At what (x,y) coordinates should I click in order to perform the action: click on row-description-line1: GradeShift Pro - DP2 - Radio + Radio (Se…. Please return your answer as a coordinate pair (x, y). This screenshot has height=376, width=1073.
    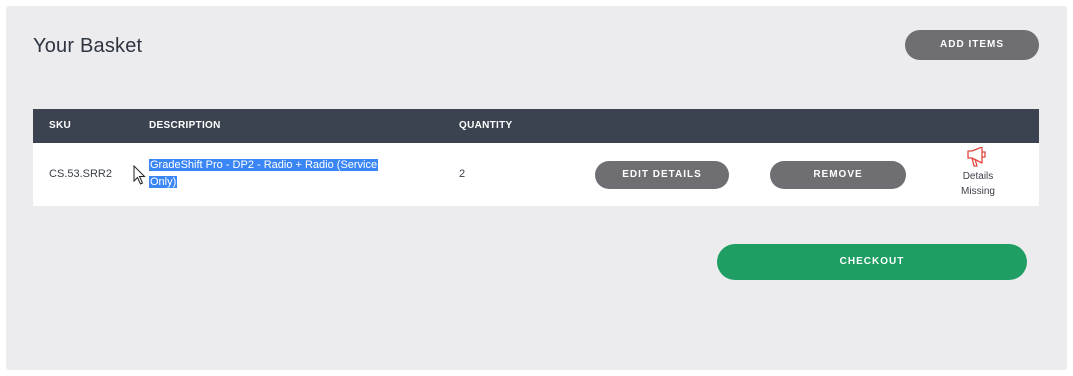
    Looking at the image, I should click on (264, 165).